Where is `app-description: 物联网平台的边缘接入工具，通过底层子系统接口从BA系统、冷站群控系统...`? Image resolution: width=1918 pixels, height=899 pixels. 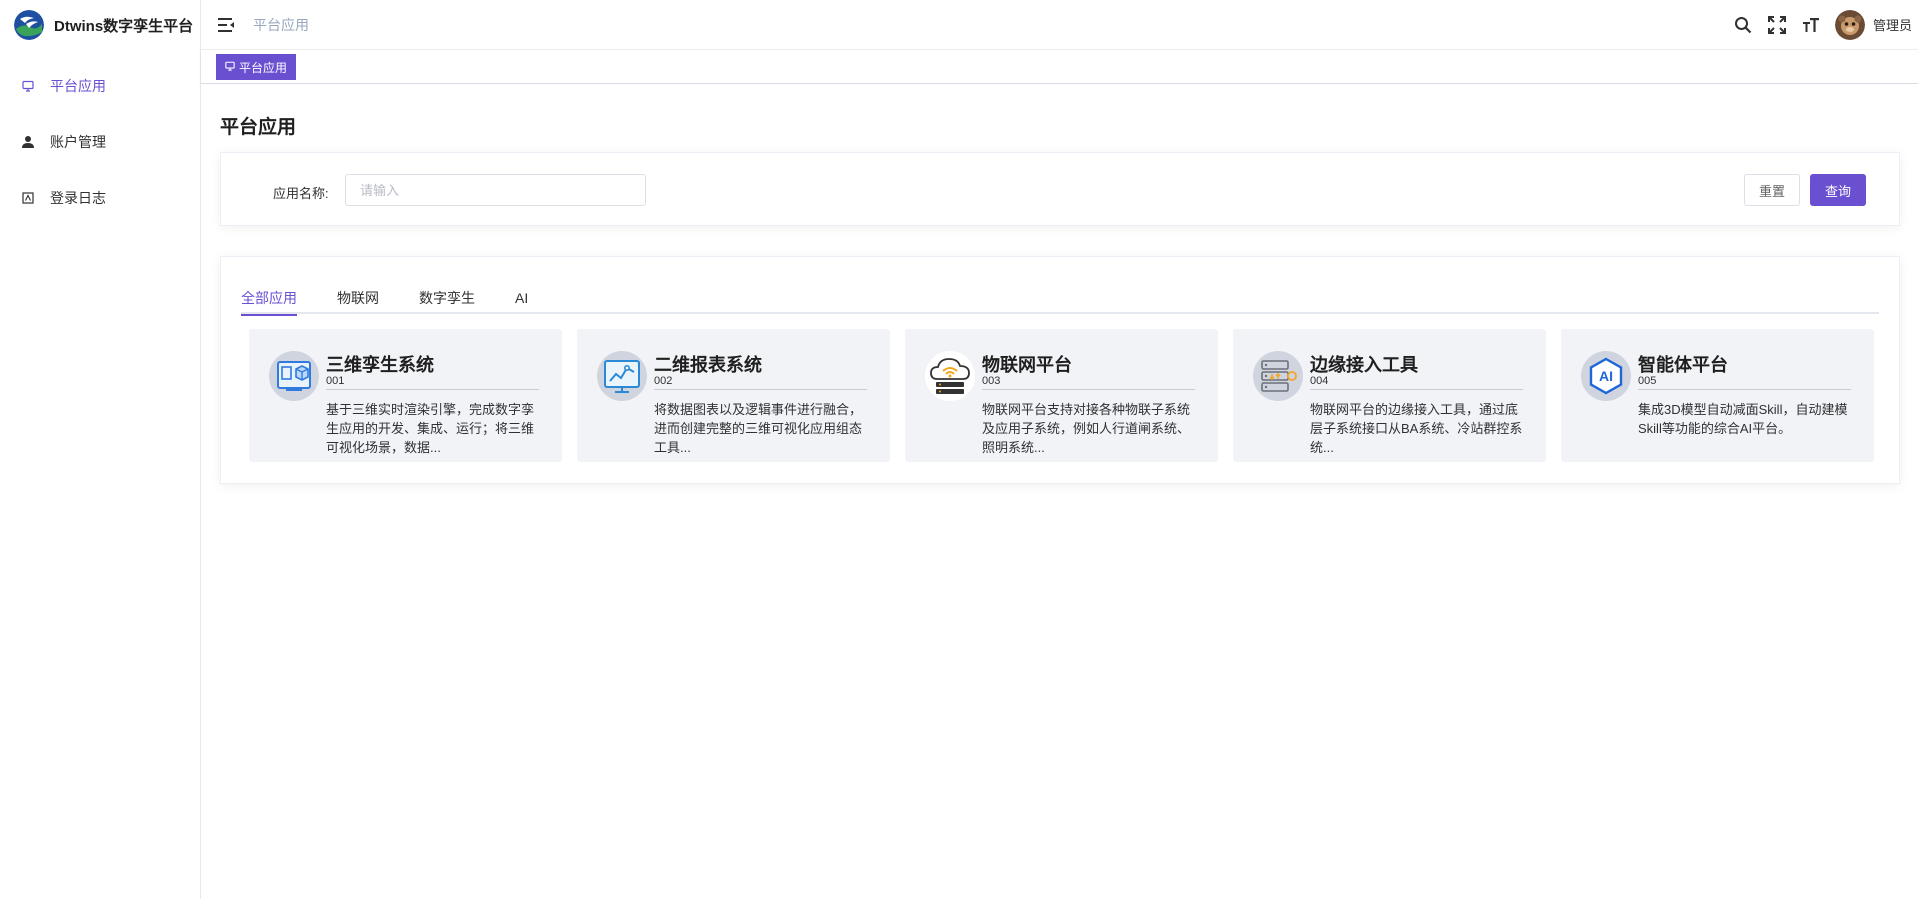 app-description: 物联网平台的边缘接入工具，通过底层子系统接口从BA系统、冷站群控系统... is located at coordinates (1416, 428).